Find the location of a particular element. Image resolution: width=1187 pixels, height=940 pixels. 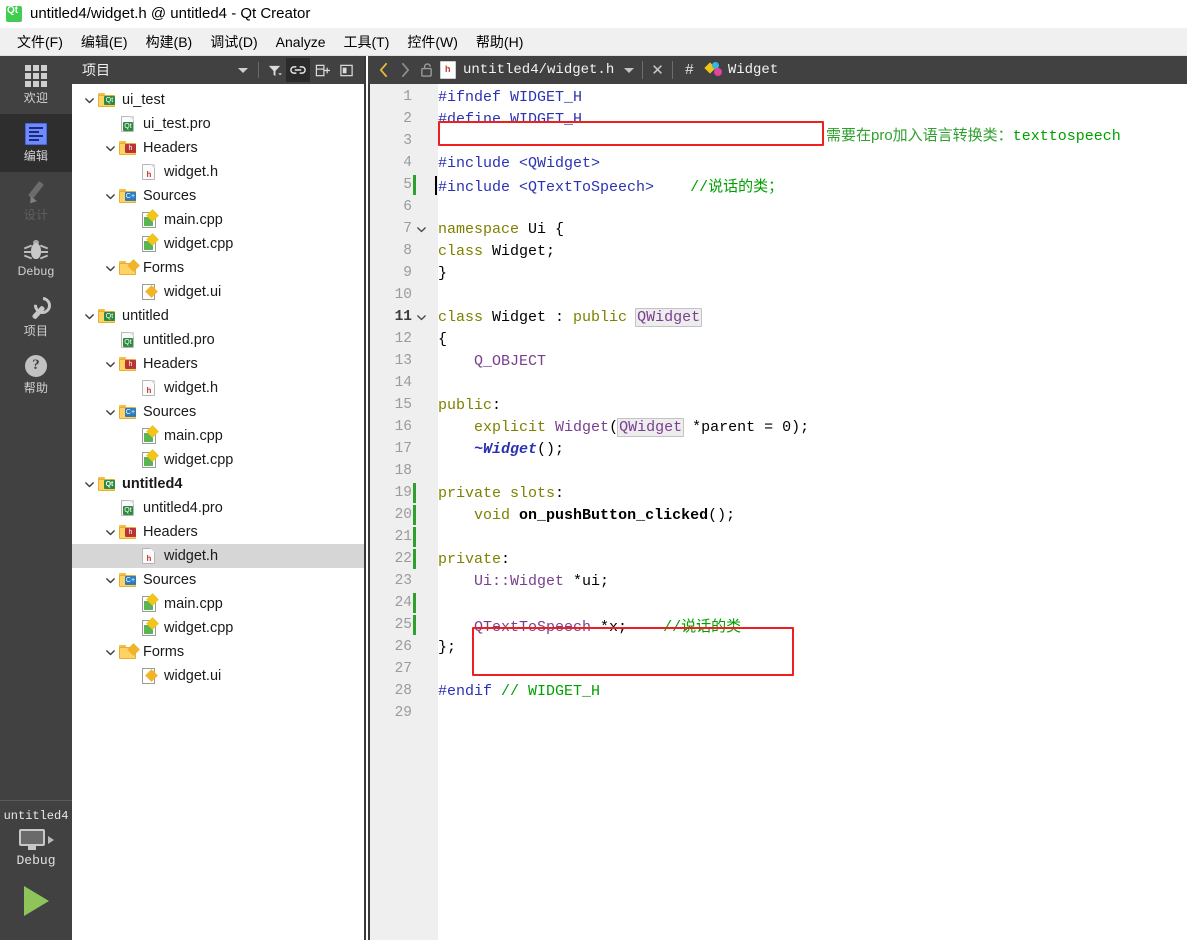

close-sidebar-button is located at coordinates (346, 70).